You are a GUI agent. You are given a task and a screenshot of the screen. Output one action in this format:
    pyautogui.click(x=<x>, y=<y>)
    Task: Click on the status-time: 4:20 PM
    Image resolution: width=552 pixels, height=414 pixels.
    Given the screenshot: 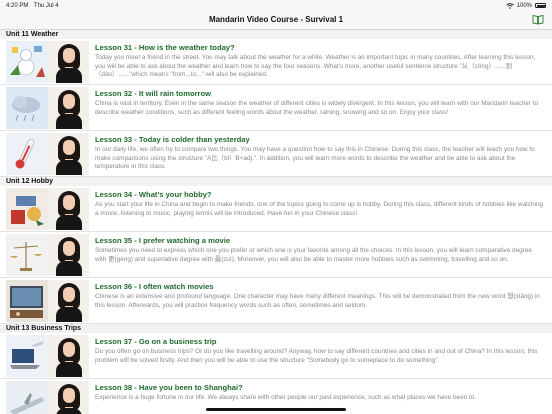 What is the action you would take?
    pyautogui.click(x=17, y=5)
    